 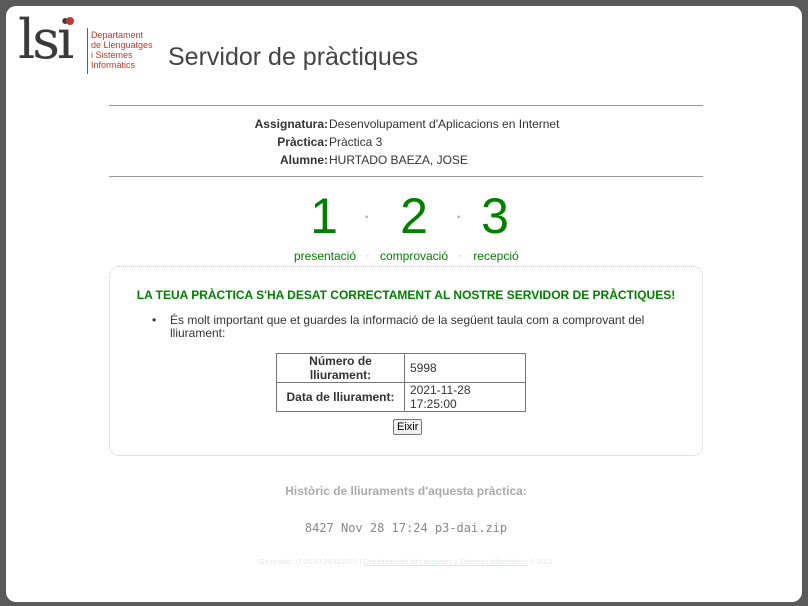 What do you see at coordinates (325, 256) in the screenshot?
I see `step-label-1: presentació` at bounding box center [325, 256].